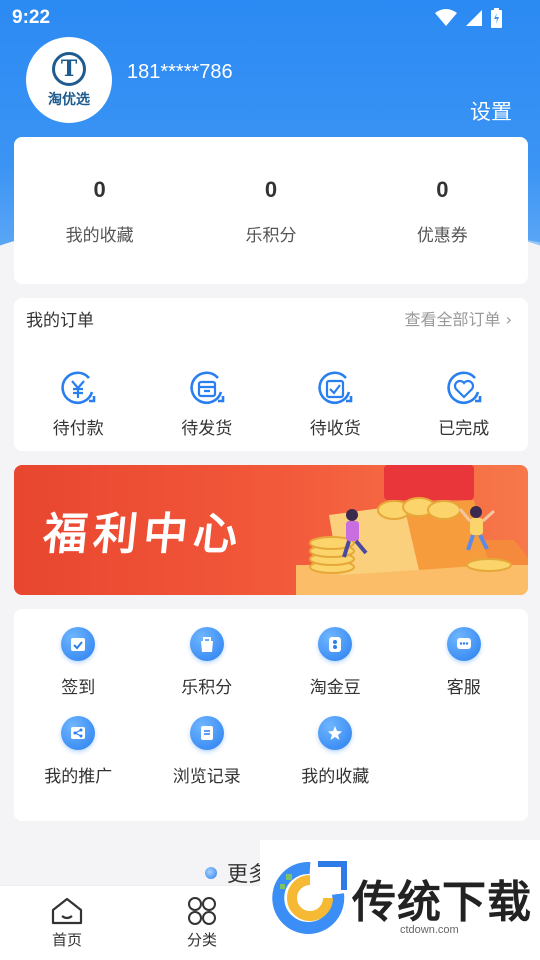 The image size is (540, 960). Describe the element at coordinates (496, 18) in the screenshot. I see `battery-icon` at that location.